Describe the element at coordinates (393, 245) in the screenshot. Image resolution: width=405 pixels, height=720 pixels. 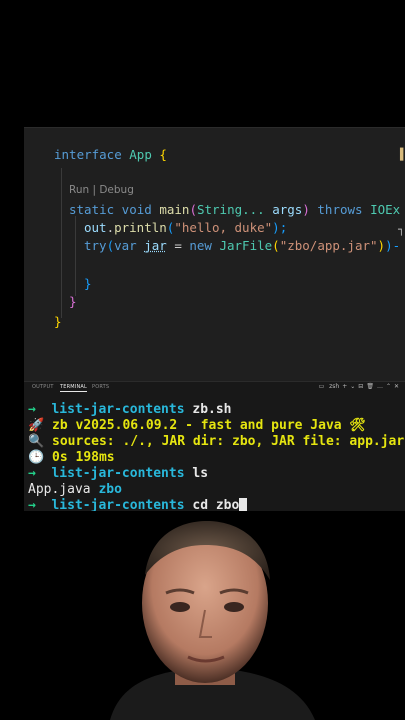
I see `paren: )-` at that location.